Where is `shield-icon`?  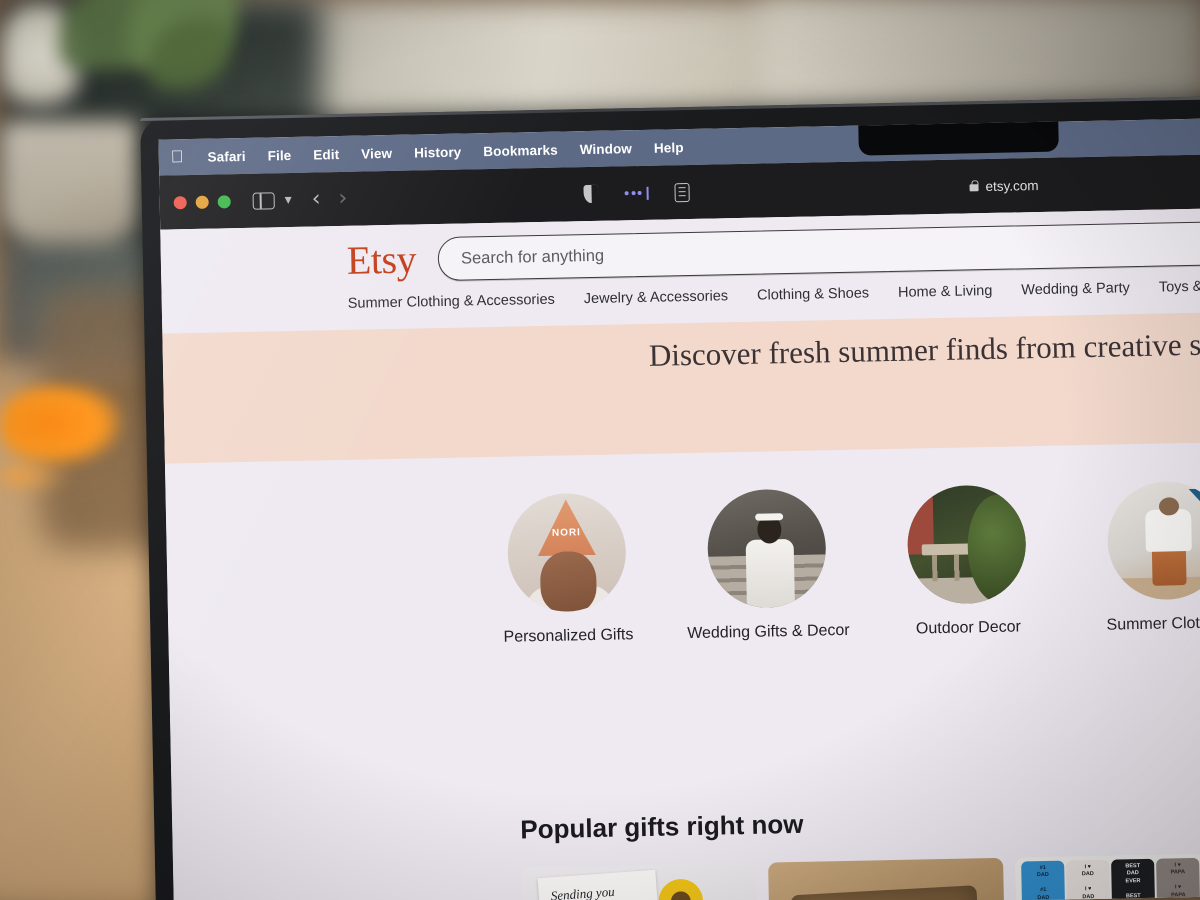 shield-icon is located at coordinates (591, 194).